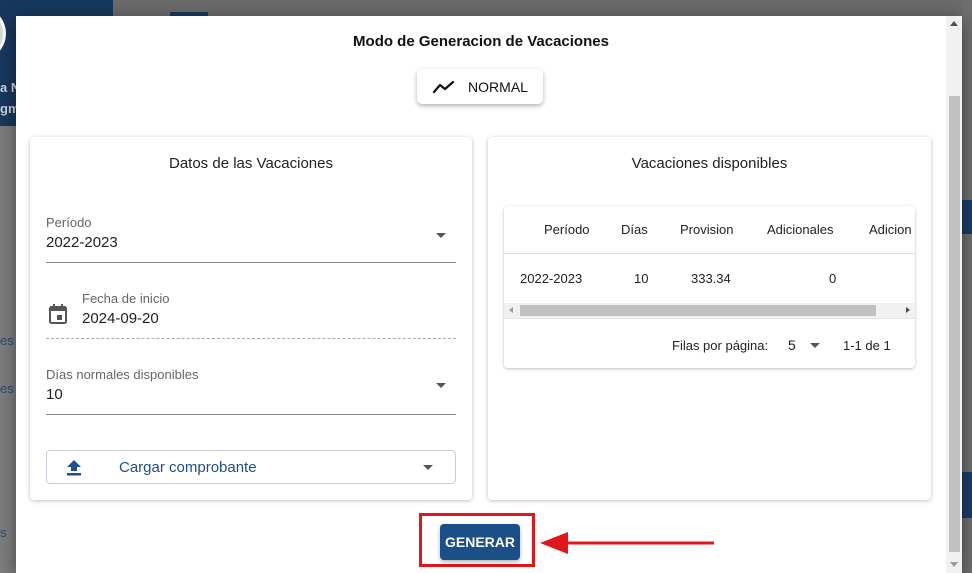 The height and width of the screenshot is (573, 972). What do you see at coordinates (567, 229) in the screenshot?
I see `column-header-periodo: Período` at bounding box center [567, 229].